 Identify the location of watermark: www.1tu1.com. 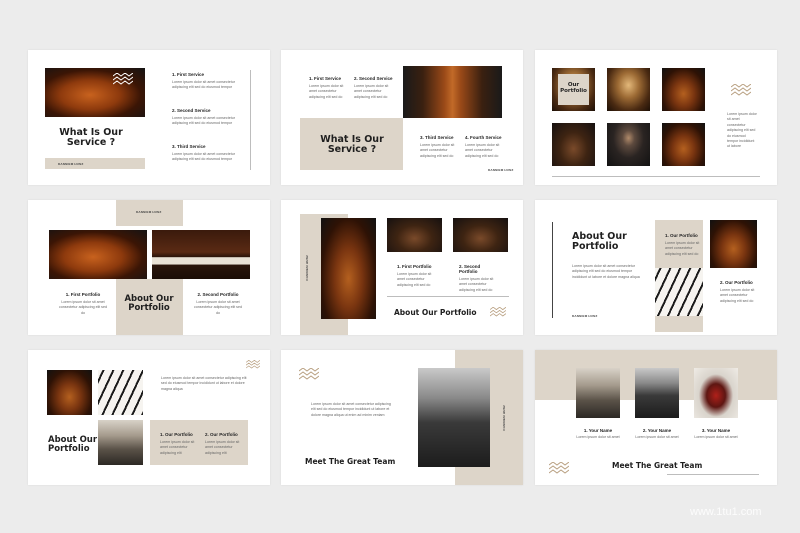
(726, 512).